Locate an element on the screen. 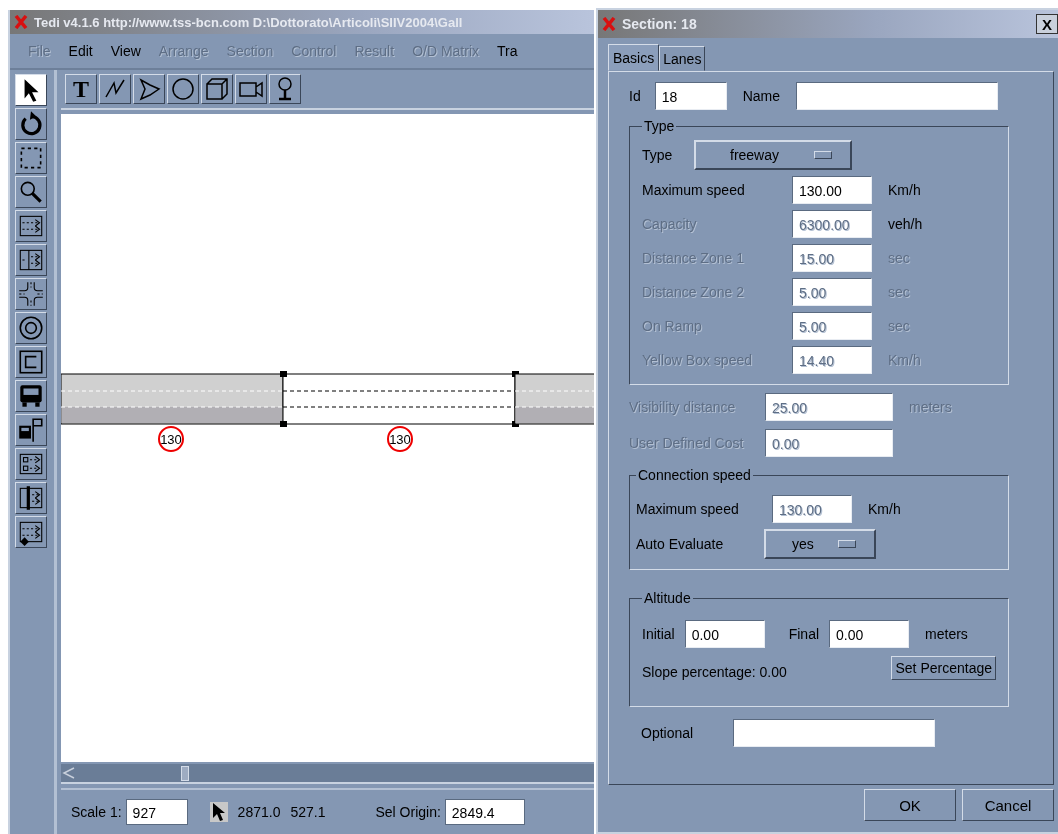  sel-origin-label: Sel Origin: is located at coordinates (408, 812).